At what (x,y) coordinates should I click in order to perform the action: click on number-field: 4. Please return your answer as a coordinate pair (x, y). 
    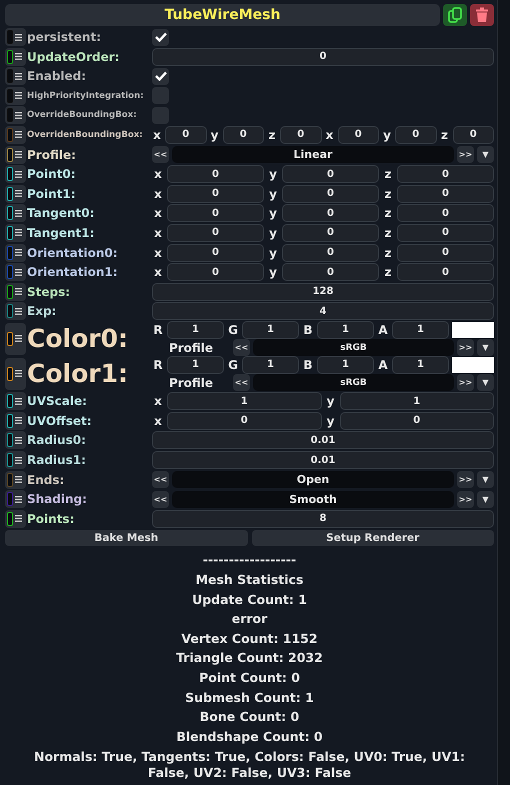
    Looking at the image, I should click on (323, 311).